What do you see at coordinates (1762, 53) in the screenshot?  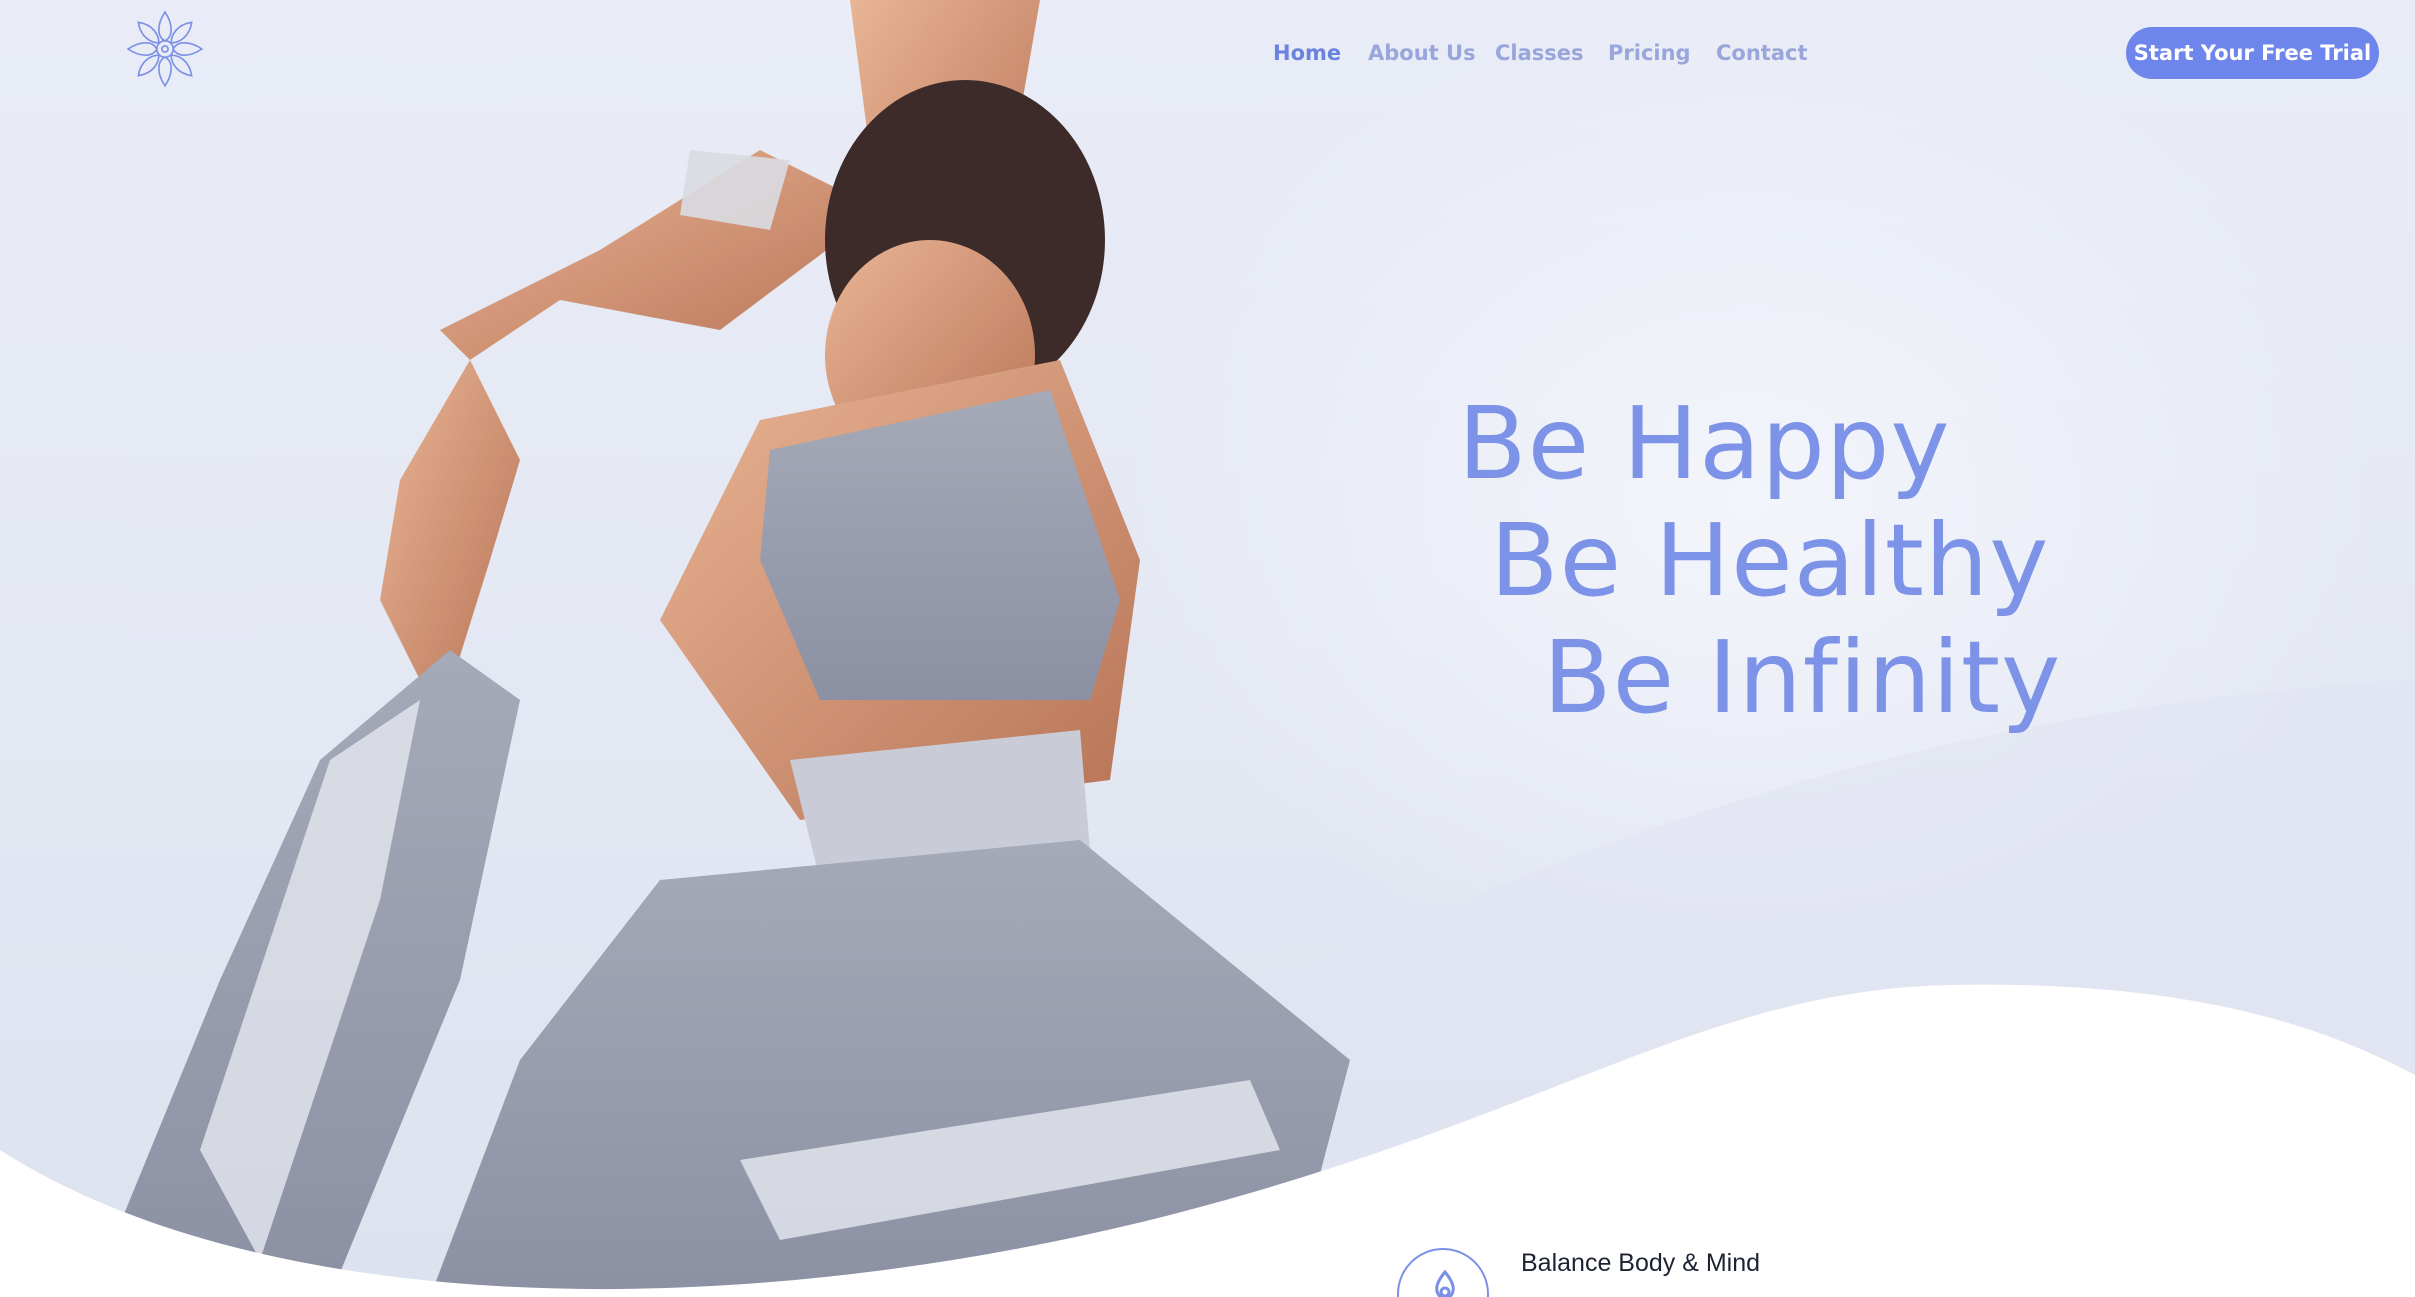 I see `nav-contact: Contact` at bounding box center [1762, 53].